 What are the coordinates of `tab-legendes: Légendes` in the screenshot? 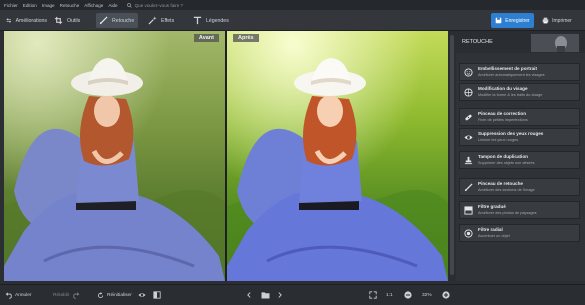 It's located at (212, 20).